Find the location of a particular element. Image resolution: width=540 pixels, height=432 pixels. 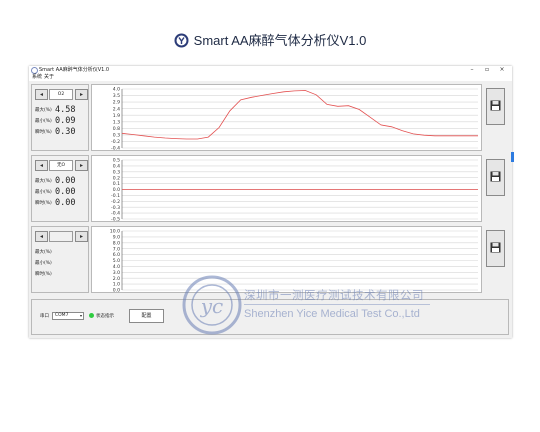

instant-value: 0.00 is located at coordinates (65, 203).